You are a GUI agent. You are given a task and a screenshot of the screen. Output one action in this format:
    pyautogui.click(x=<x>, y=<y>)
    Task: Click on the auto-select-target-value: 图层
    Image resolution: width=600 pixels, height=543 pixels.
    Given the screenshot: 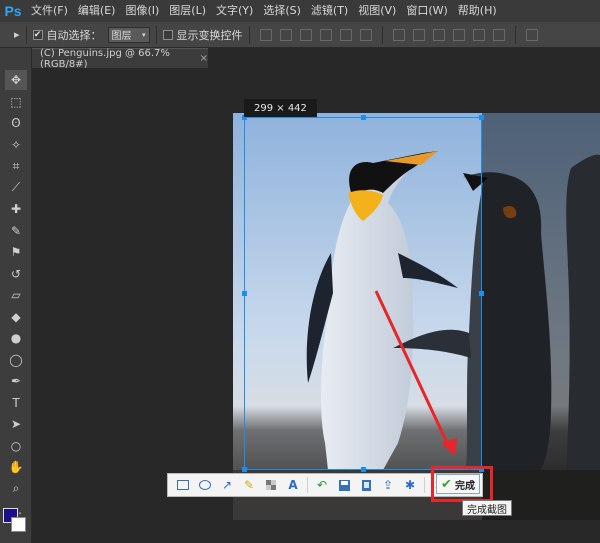 What is the action you would take?
    pyautogui.click(x=121, y=36)
    